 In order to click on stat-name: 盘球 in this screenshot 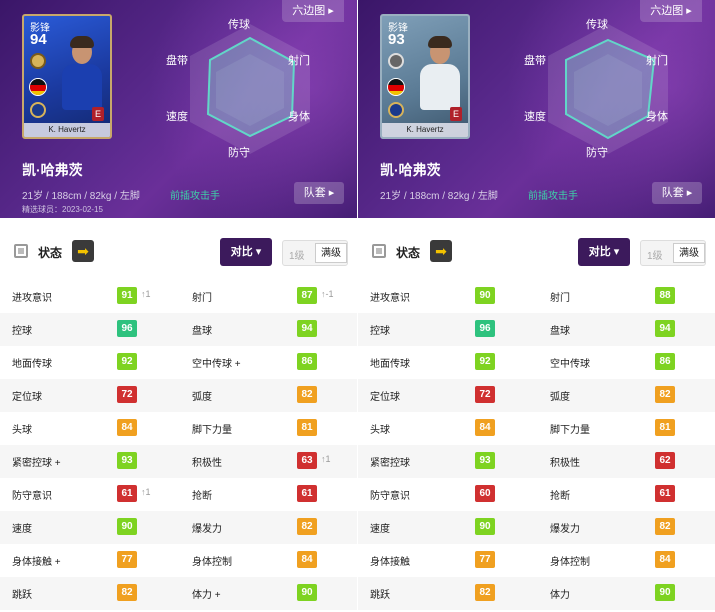, I will do `click(202, 331)`.